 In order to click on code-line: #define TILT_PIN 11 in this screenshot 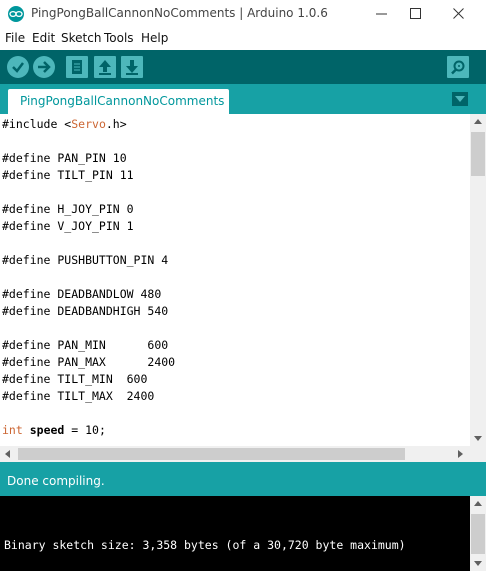, I will do `click(68, 176)`.